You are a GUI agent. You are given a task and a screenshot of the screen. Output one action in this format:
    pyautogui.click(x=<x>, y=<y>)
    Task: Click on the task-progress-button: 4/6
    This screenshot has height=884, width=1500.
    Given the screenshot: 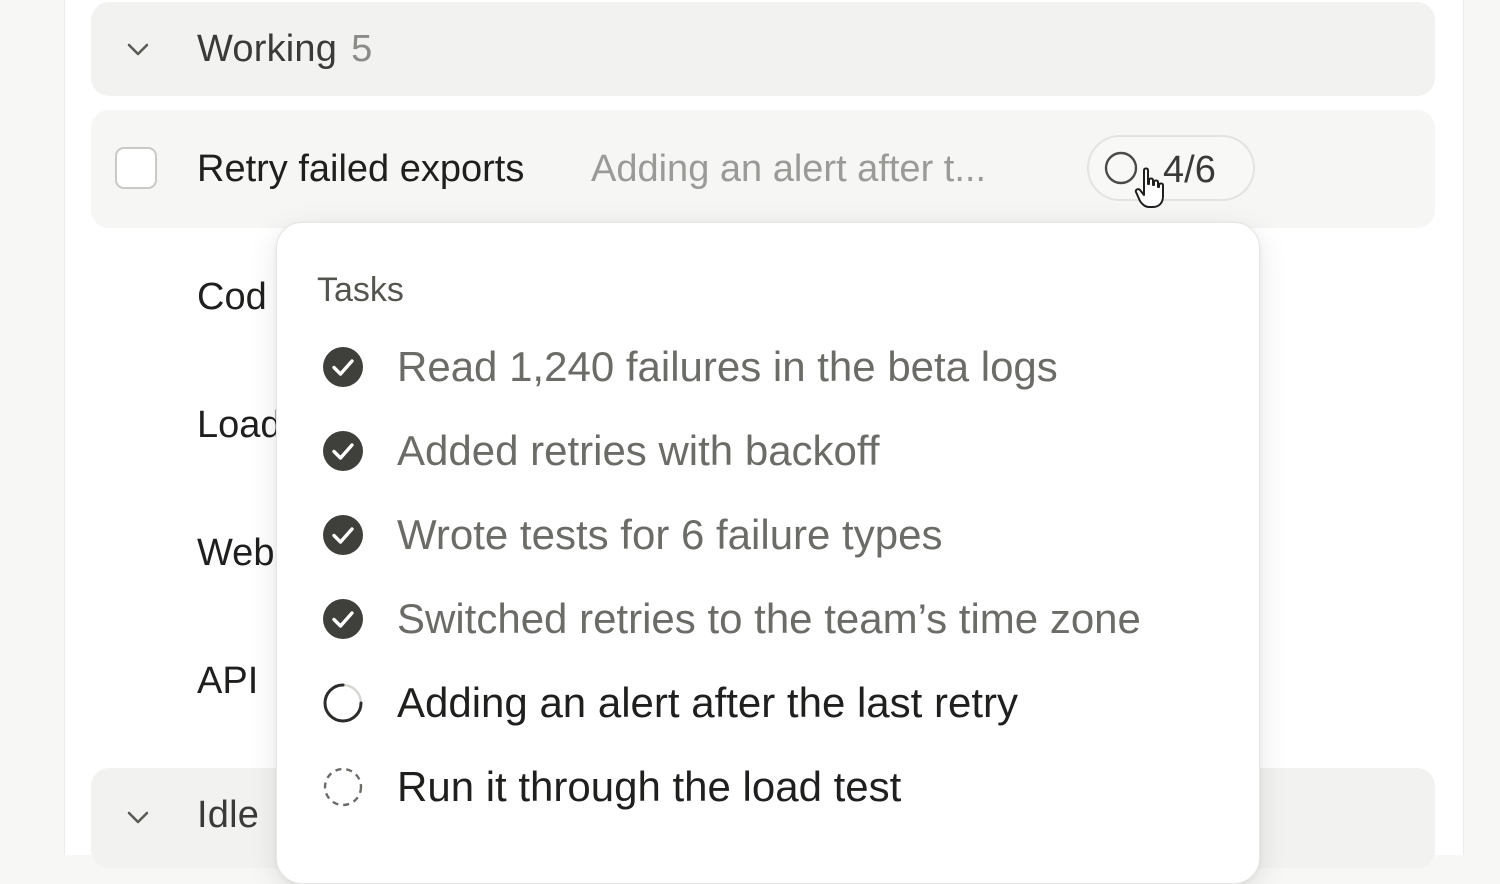 What is the action you would take?
    pyautogui.click(x=1171, y=168)
    